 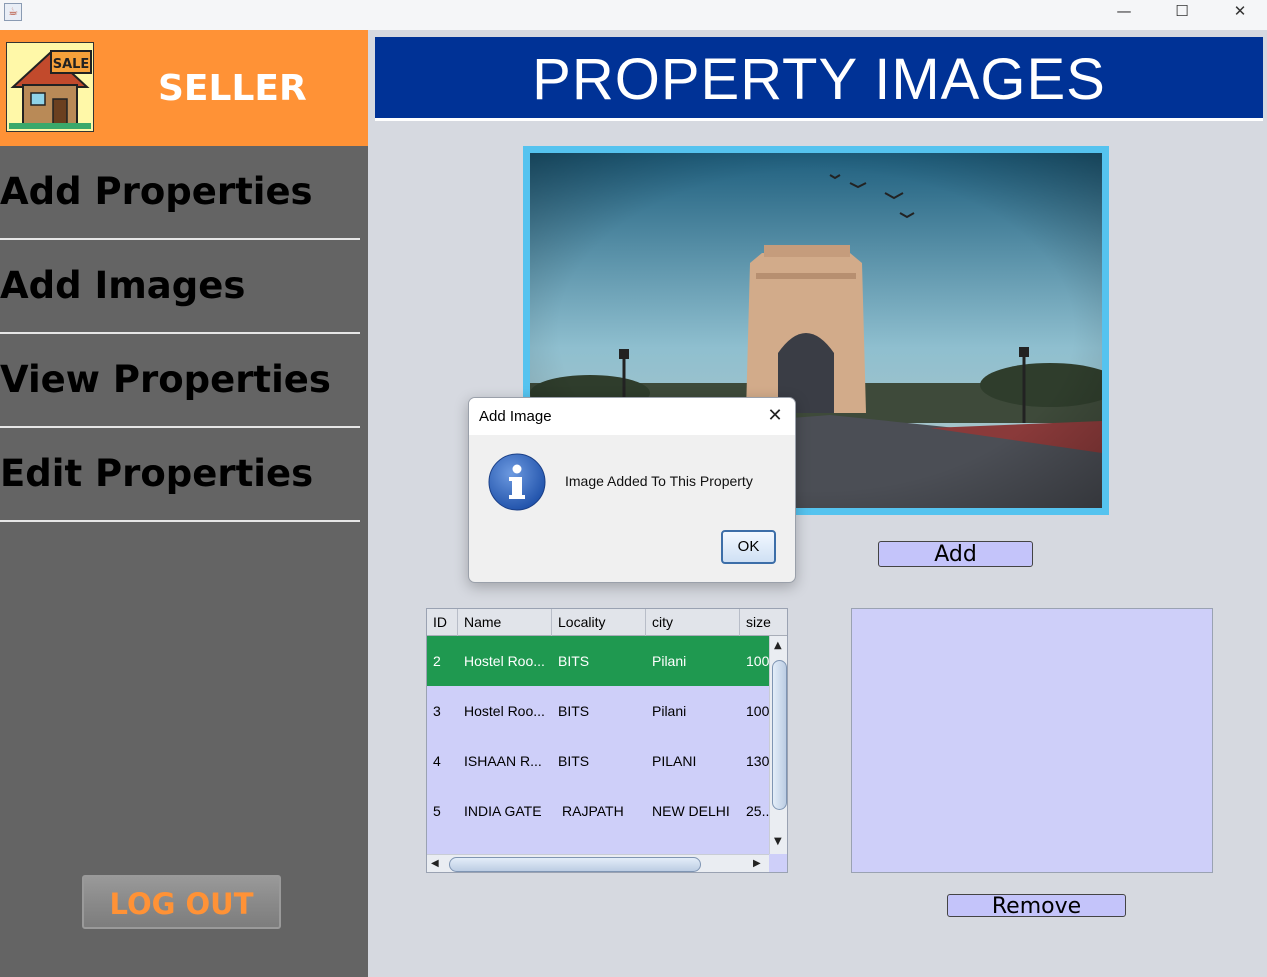 I want to click on info-icon, so click(x=517, y=482).